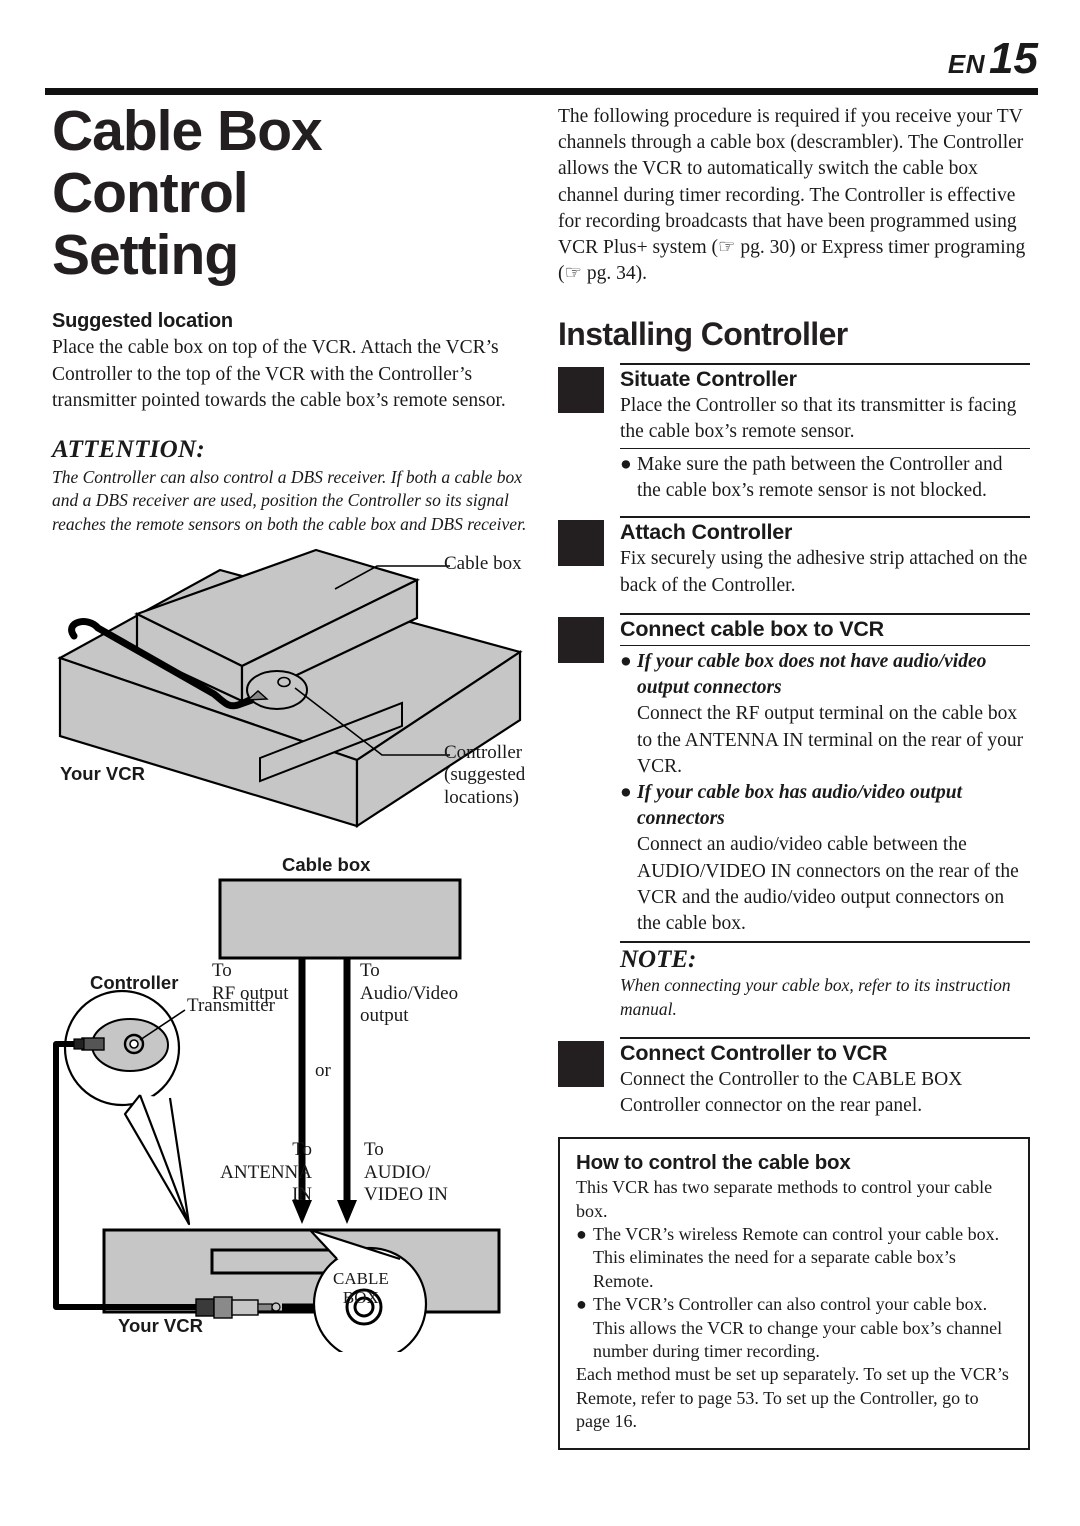  I want to click on wiring-label-jack-2: BOX, so click(360, 1297).